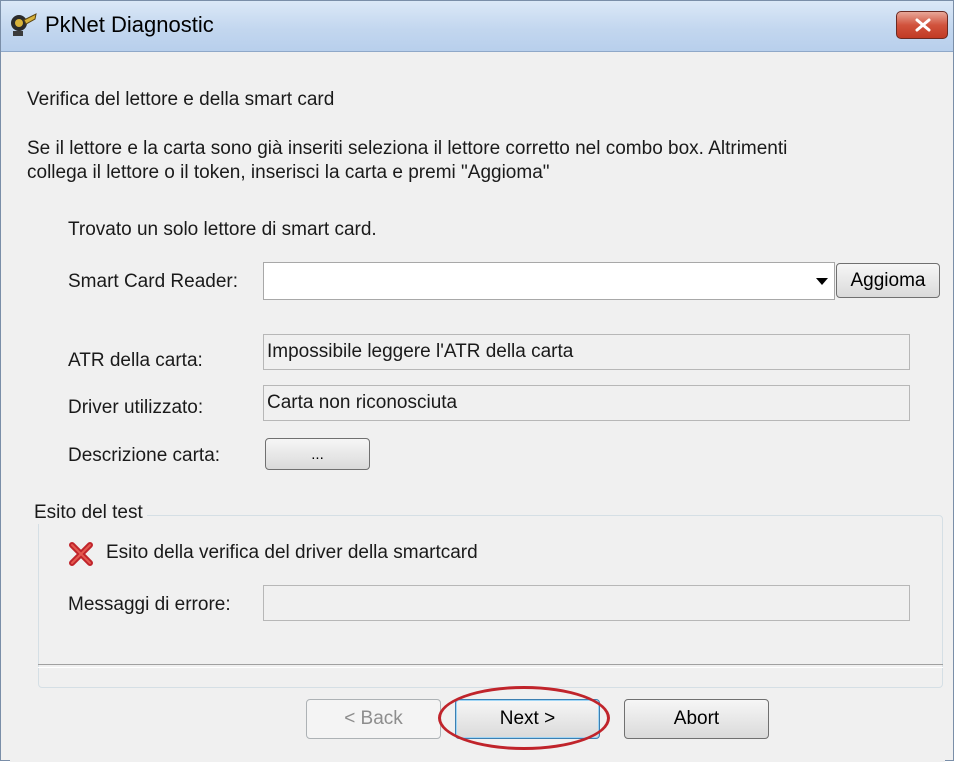 Image resolution: width=954 pixels, height=762 pixels. What do you see at coordinates (696, 719) in the screenshot?
I see `abort-button: Abort` at bounding box center [696, 719].